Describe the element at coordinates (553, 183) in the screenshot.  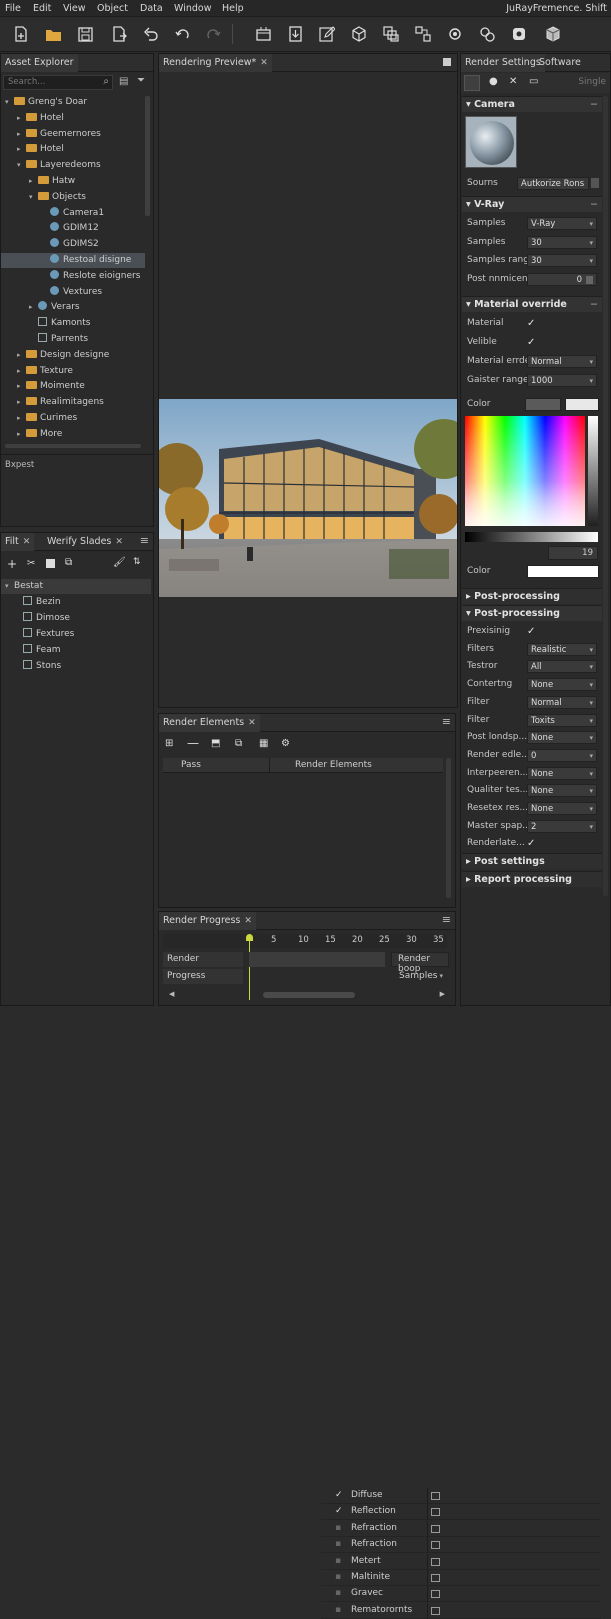
I see `sources-field: Autkorize Rons` at that location.